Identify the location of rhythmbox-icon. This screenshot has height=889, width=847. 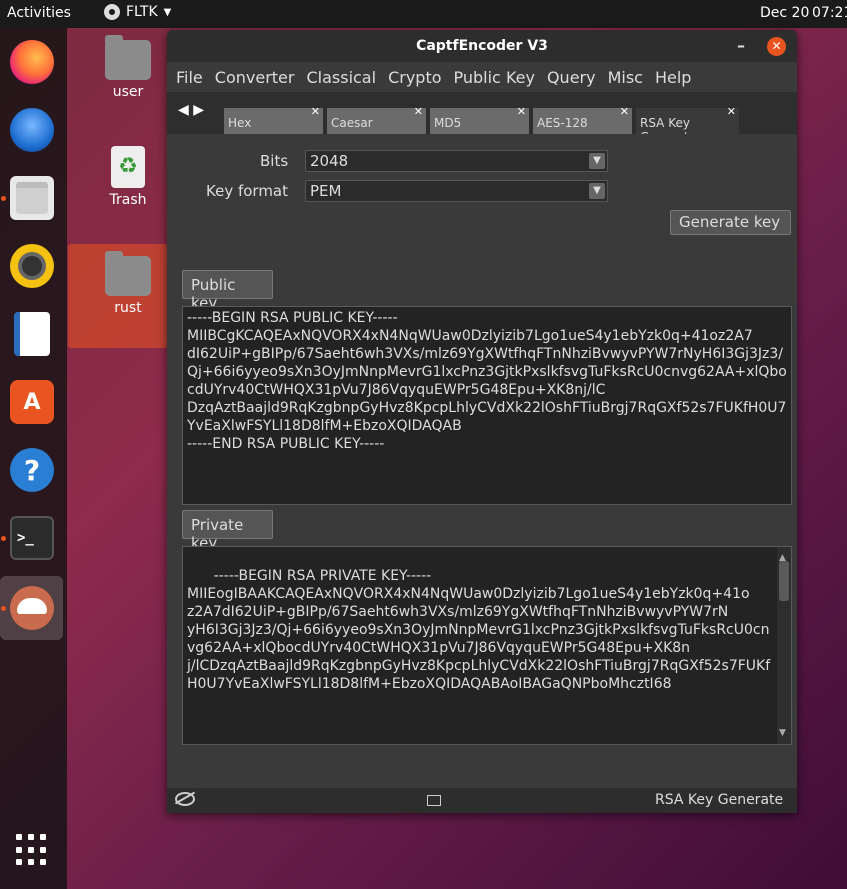
(32, 266).